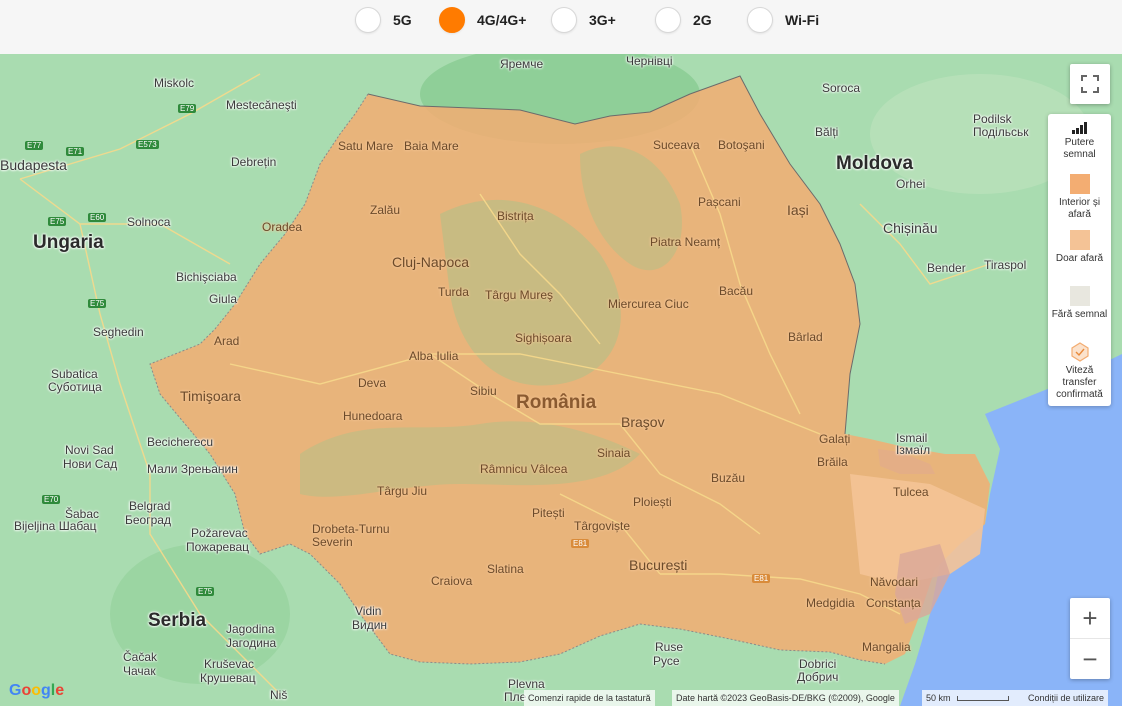 This screenshot has width=1122, height=706. What do you see at coordinates (37, 690) in the screenshot?
I see `google-logo: Google` at bounding box center [37, 690].